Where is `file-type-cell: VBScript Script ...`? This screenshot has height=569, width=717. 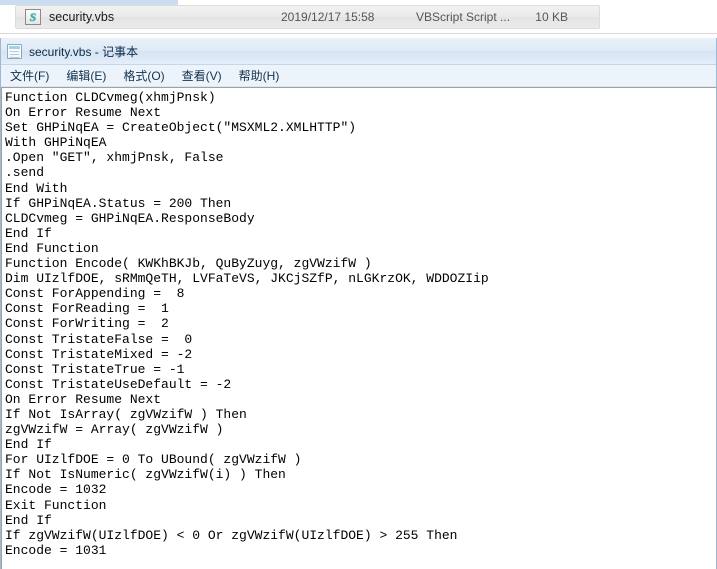
file-type-cell: VBScript Script ... is located at coordinates (463, 17).